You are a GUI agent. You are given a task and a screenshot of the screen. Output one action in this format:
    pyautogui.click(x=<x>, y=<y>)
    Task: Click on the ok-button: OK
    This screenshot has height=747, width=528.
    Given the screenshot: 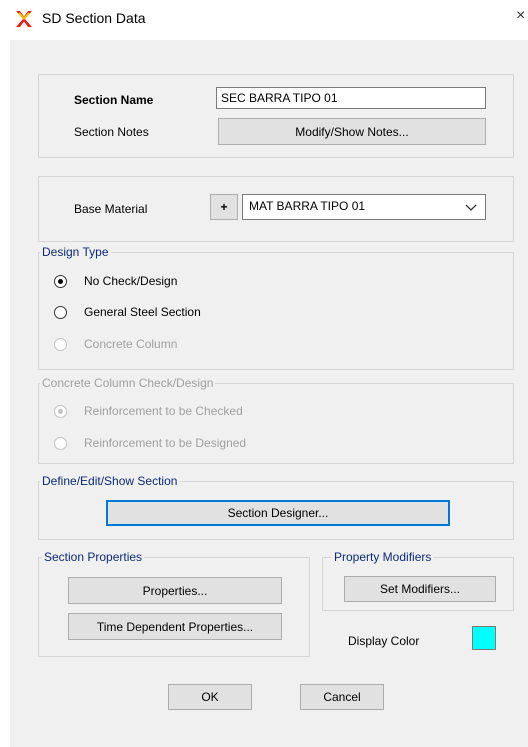 What is the action you would take?
    pyautogui.click(x=210, y=697)
    